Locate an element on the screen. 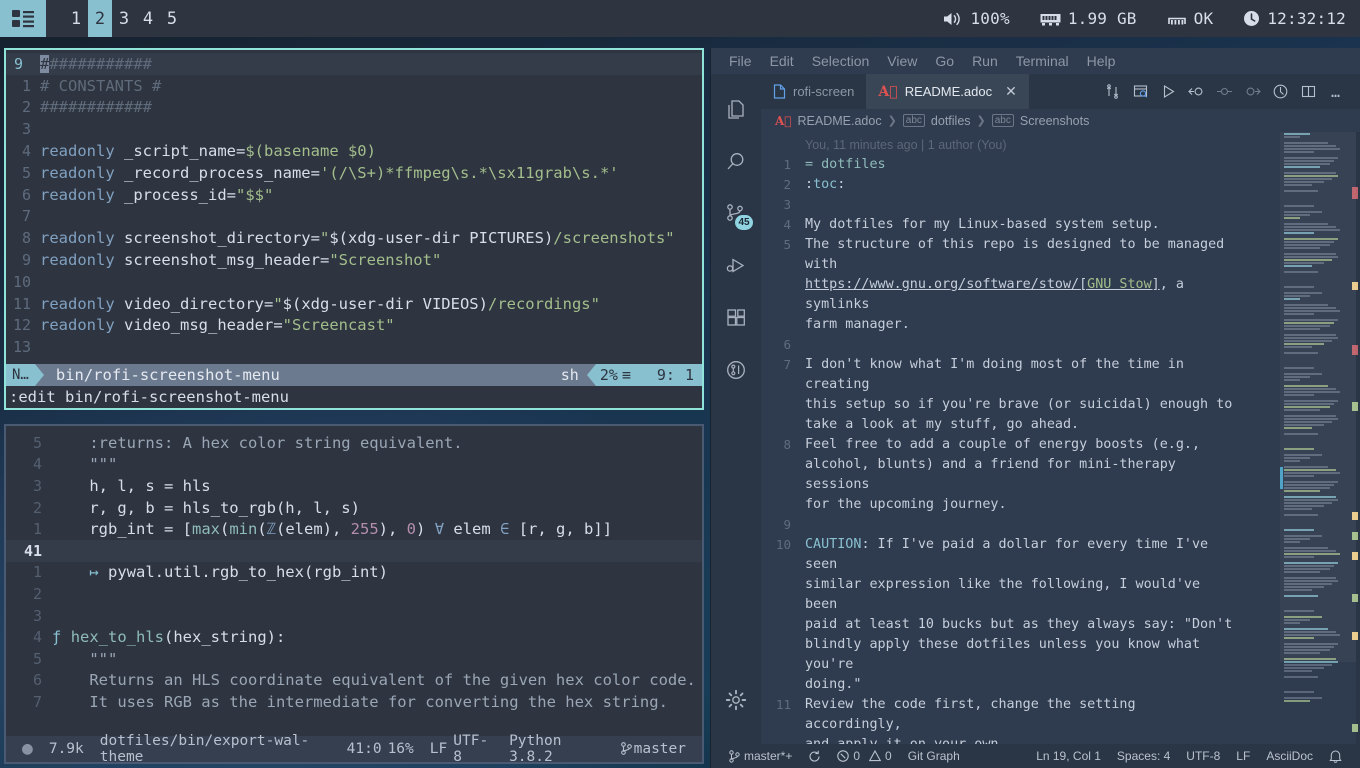  system-top-bar: 1 2 3 4 5 100% 1.99 GB OK 12:32:12 is located at coordinates (680, 18).